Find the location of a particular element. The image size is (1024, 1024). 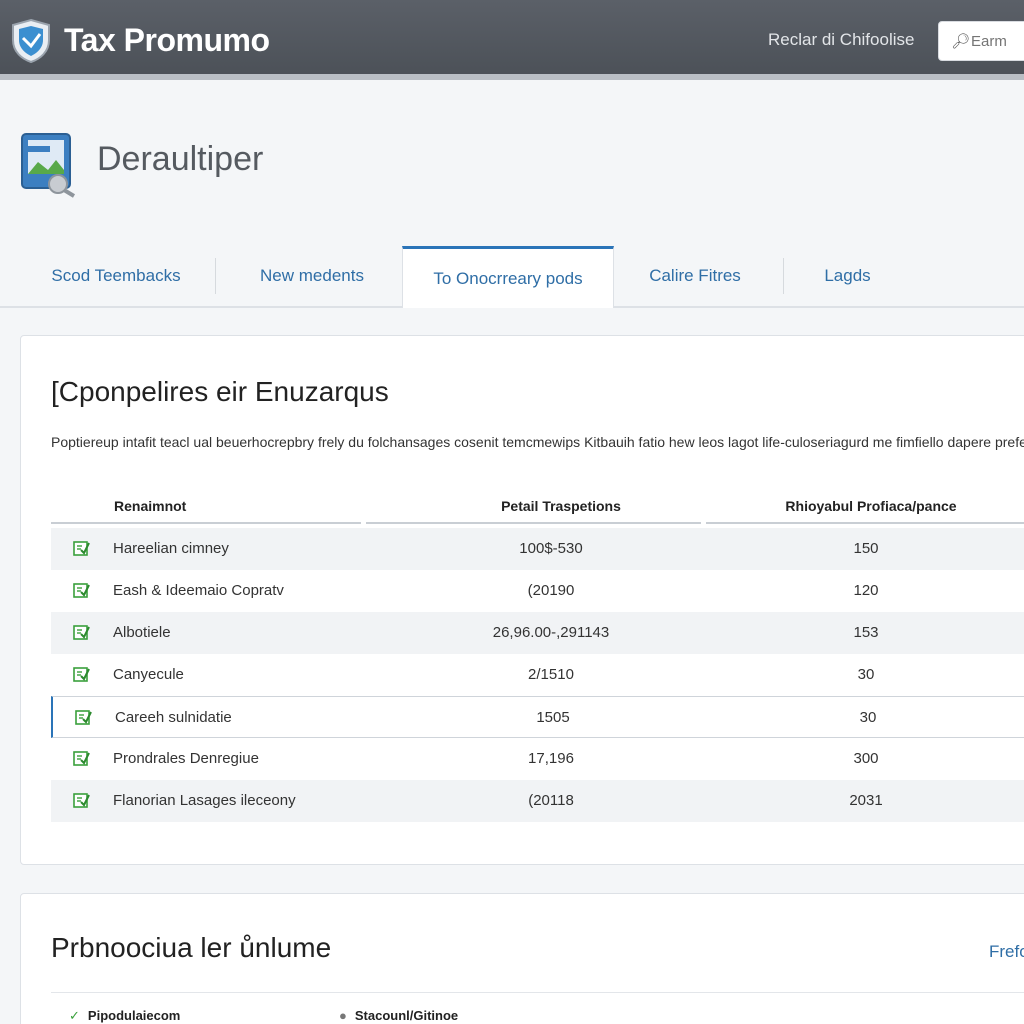

table-row: Flanorian Lasages ileceony (20118 2031 is located at coordinates (537, 801).